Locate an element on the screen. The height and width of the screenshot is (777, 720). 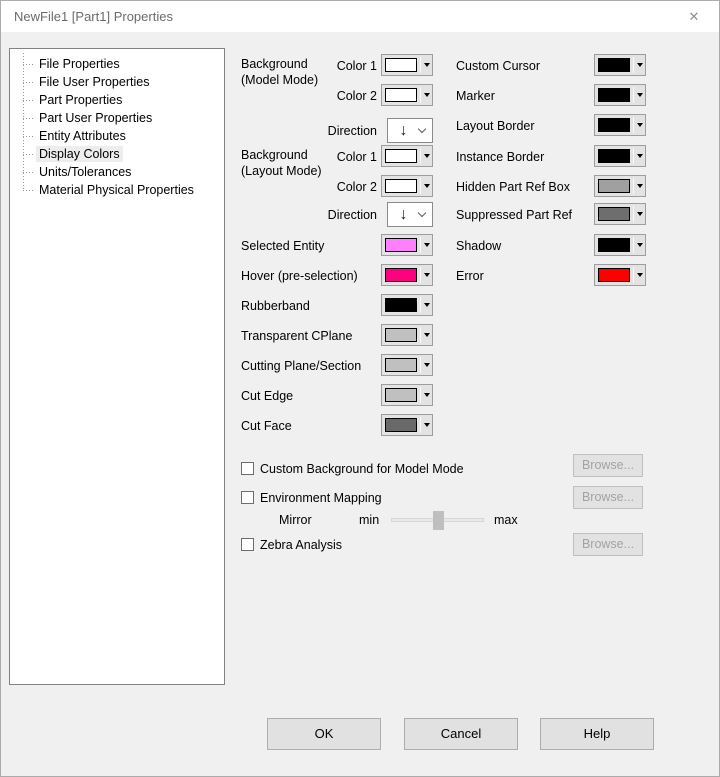
color-picker-rubberband is located at coordinates (407, 305).